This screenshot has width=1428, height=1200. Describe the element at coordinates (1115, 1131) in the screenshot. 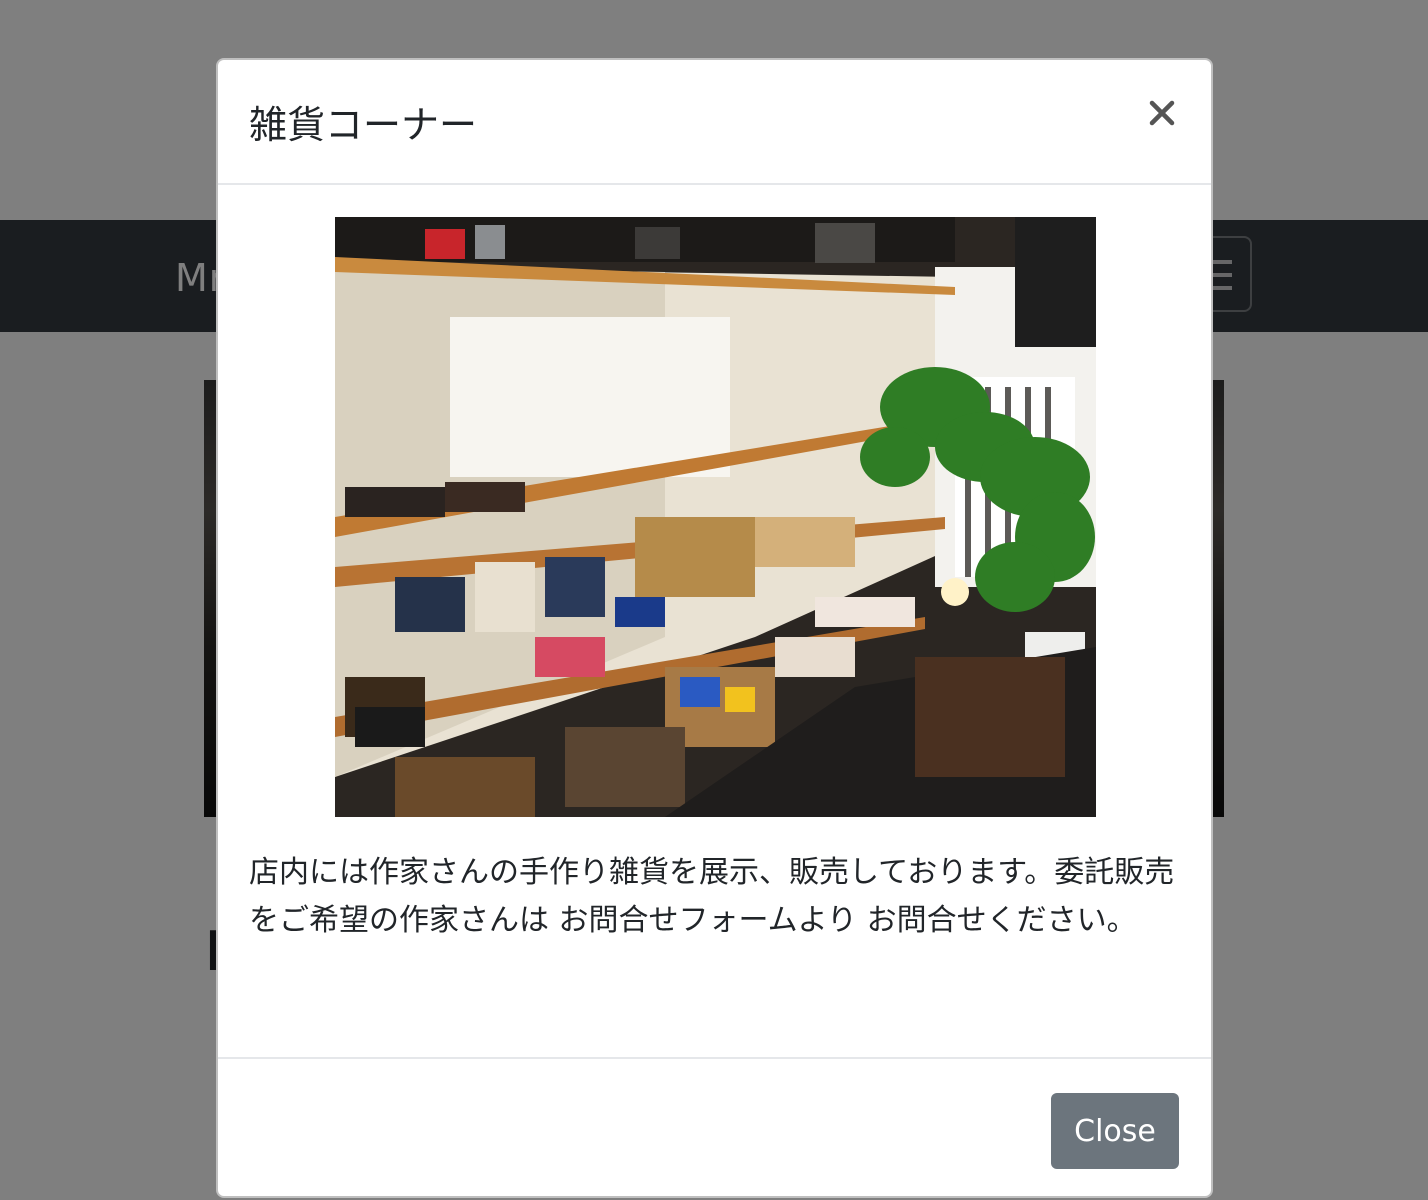

I see `close-button: Close` at that location.